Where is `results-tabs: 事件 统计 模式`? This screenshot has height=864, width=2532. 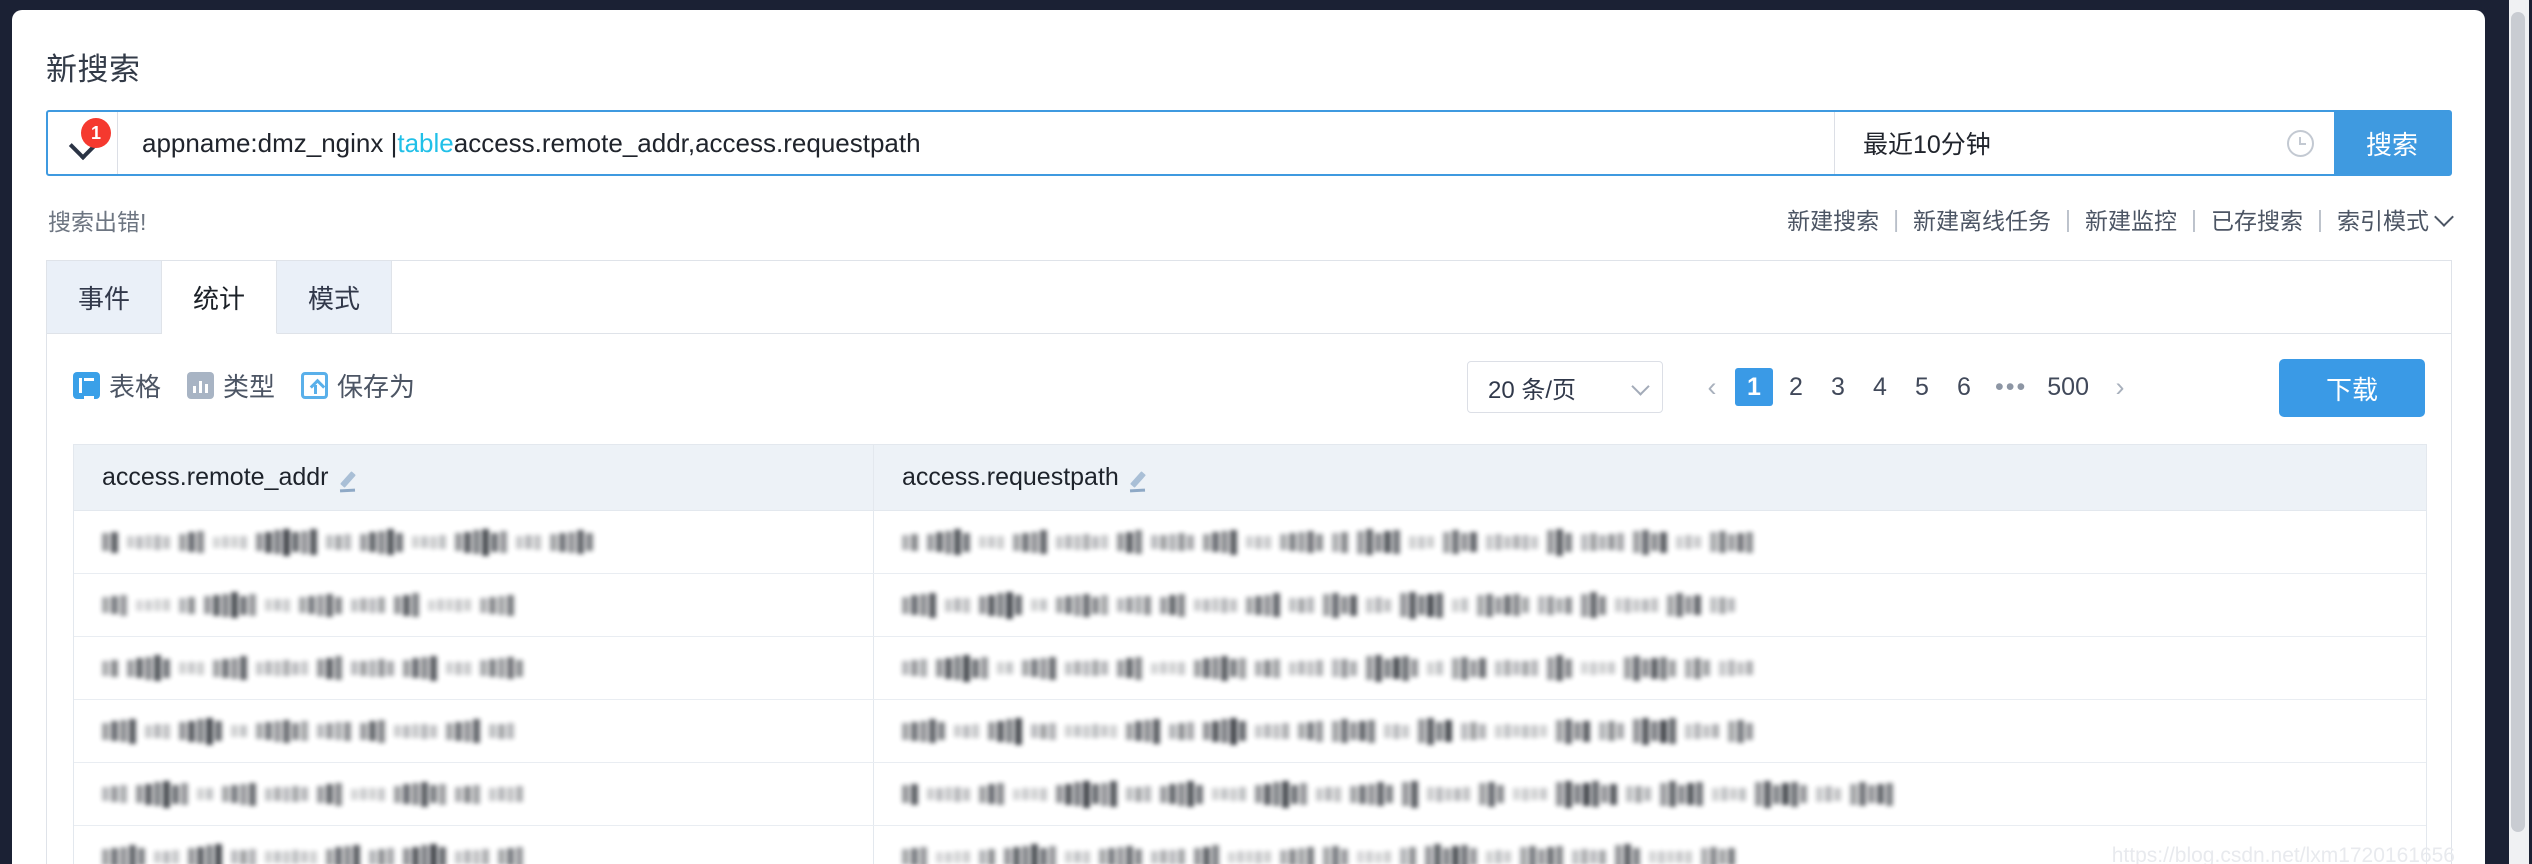
results-tabs: 事件 统计 模式 is located at coordinates (1249, 297).